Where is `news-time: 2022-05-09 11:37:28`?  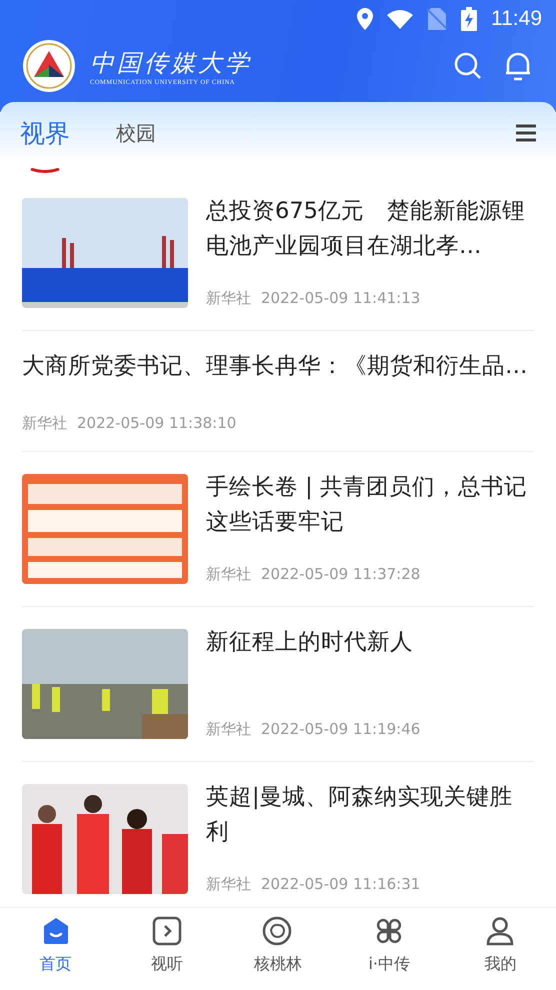 news-time: 2022-05-09 11:37:28 is located at coordinates (340, 574).